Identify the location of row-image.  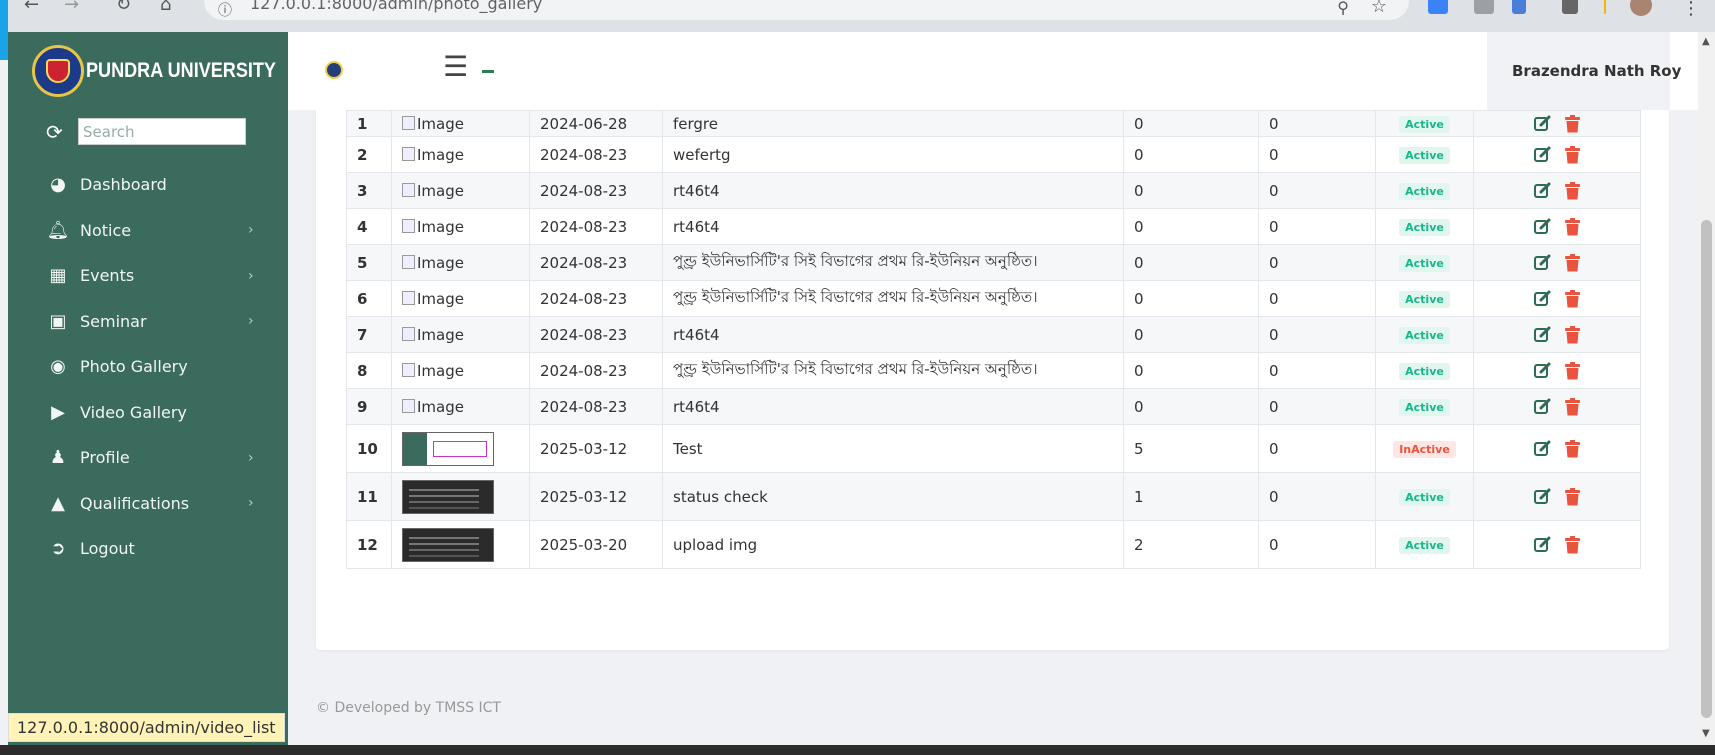
(460, 448).